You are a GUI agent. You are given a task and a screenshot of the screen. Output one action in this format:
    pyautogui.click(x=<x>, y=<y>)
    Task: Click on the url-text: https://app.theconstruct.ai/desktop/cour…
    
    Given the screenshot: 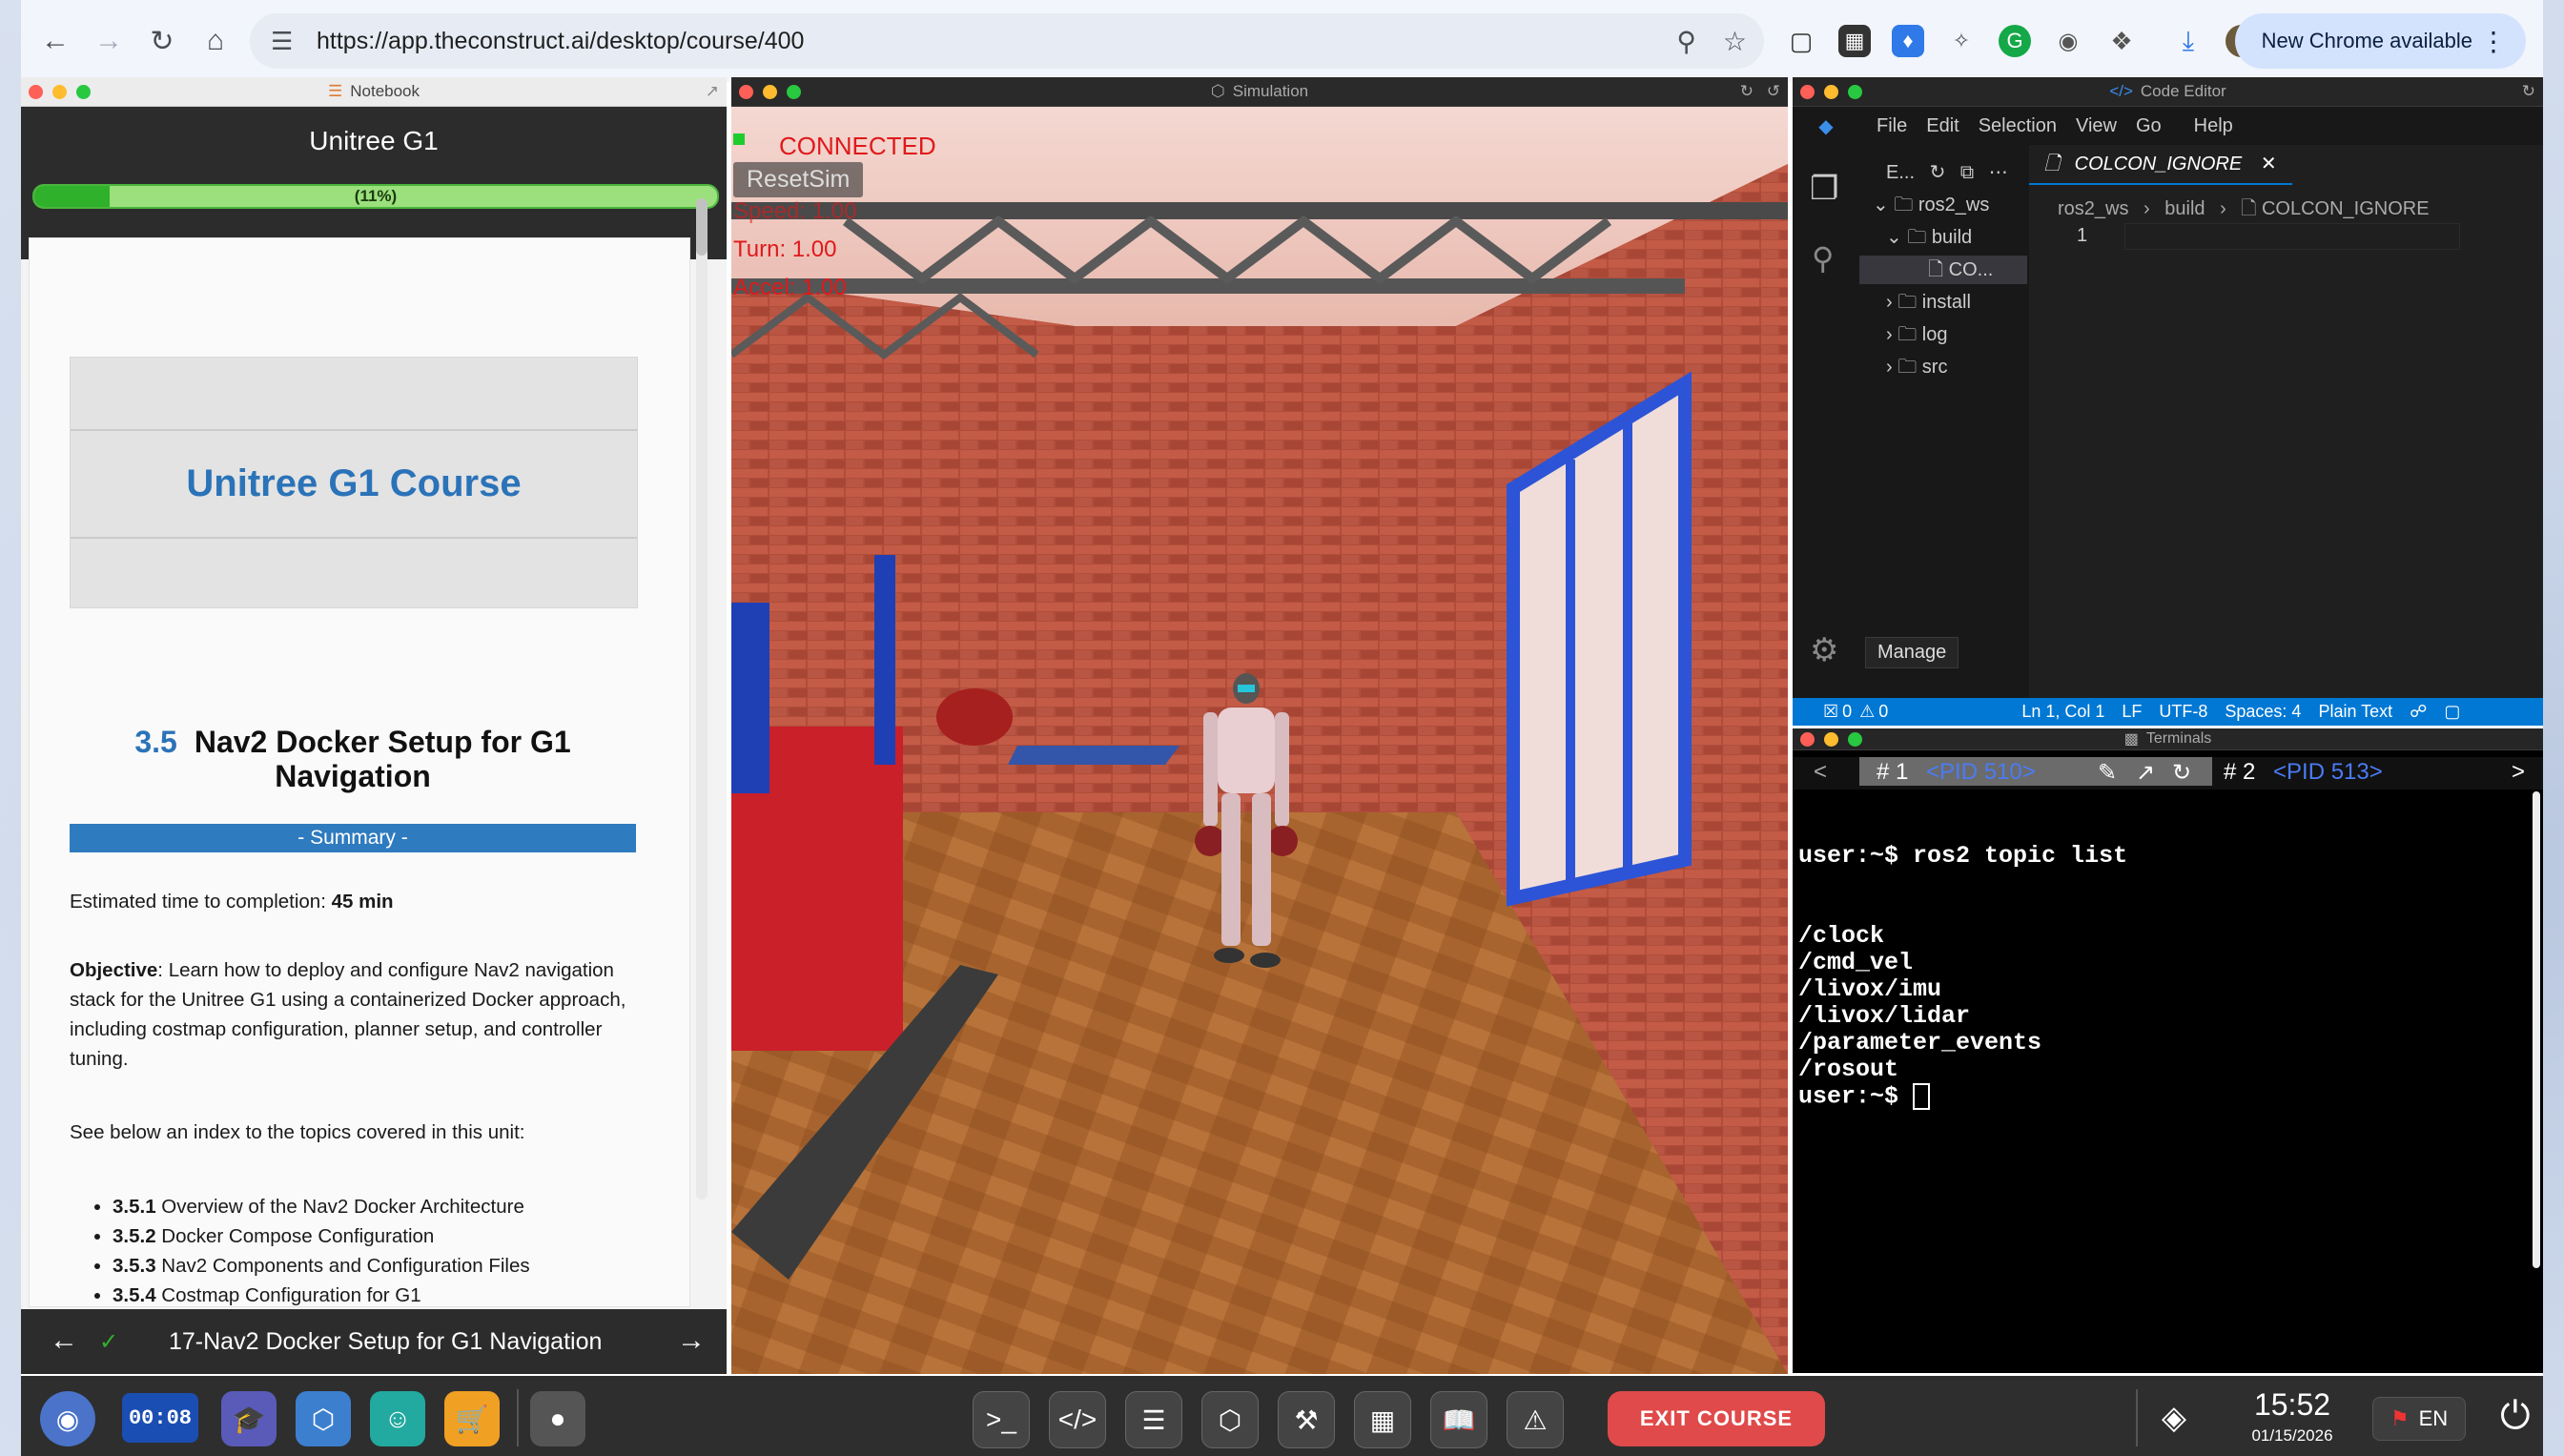 What is the action you would take?
    pyautogui.click(x=561, y=42)
    